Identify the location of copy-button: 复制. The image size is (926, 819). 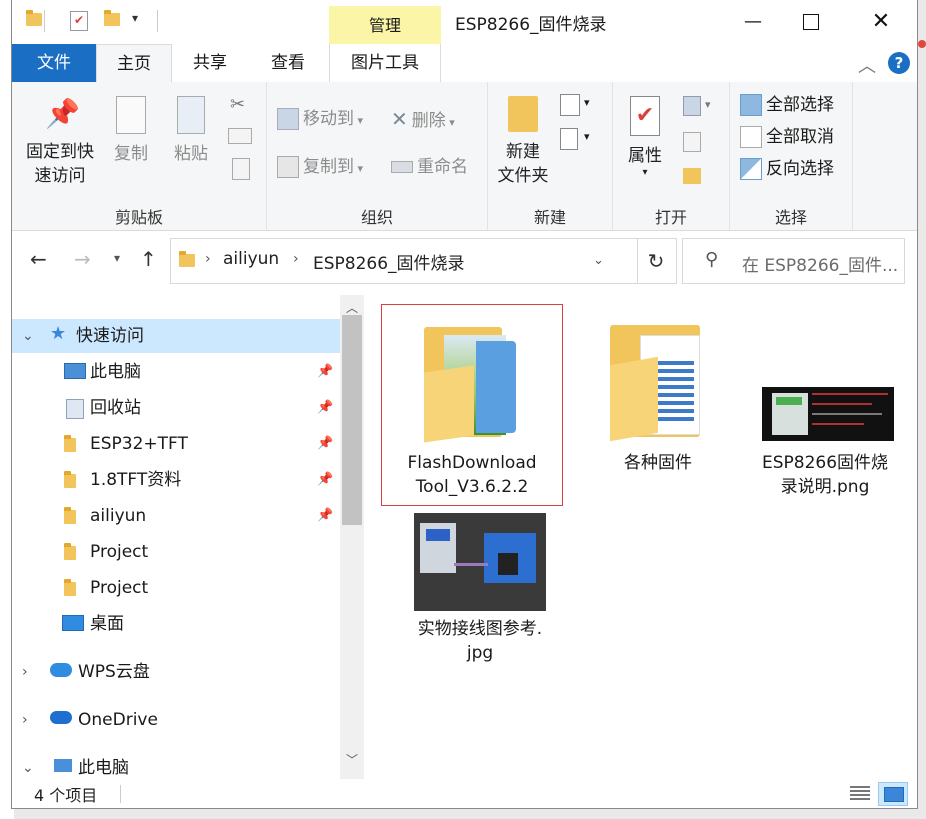
(131, 131).